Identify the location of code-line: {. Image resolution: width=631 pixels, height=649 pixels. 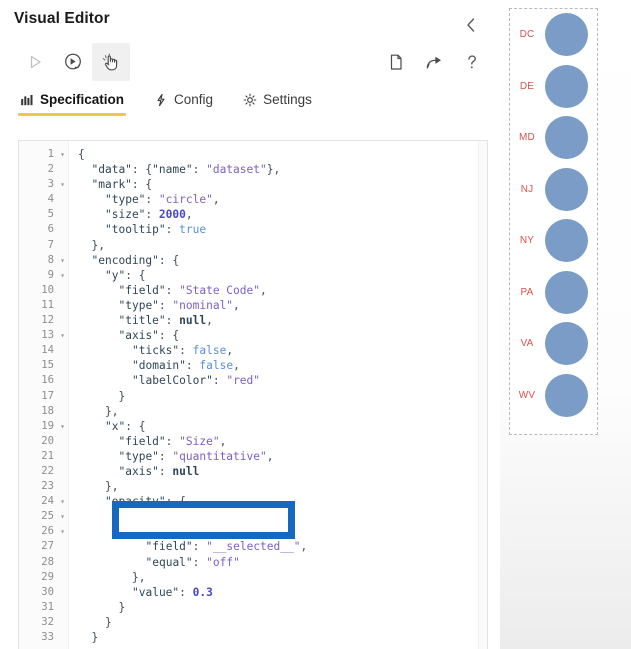
(81, 154).